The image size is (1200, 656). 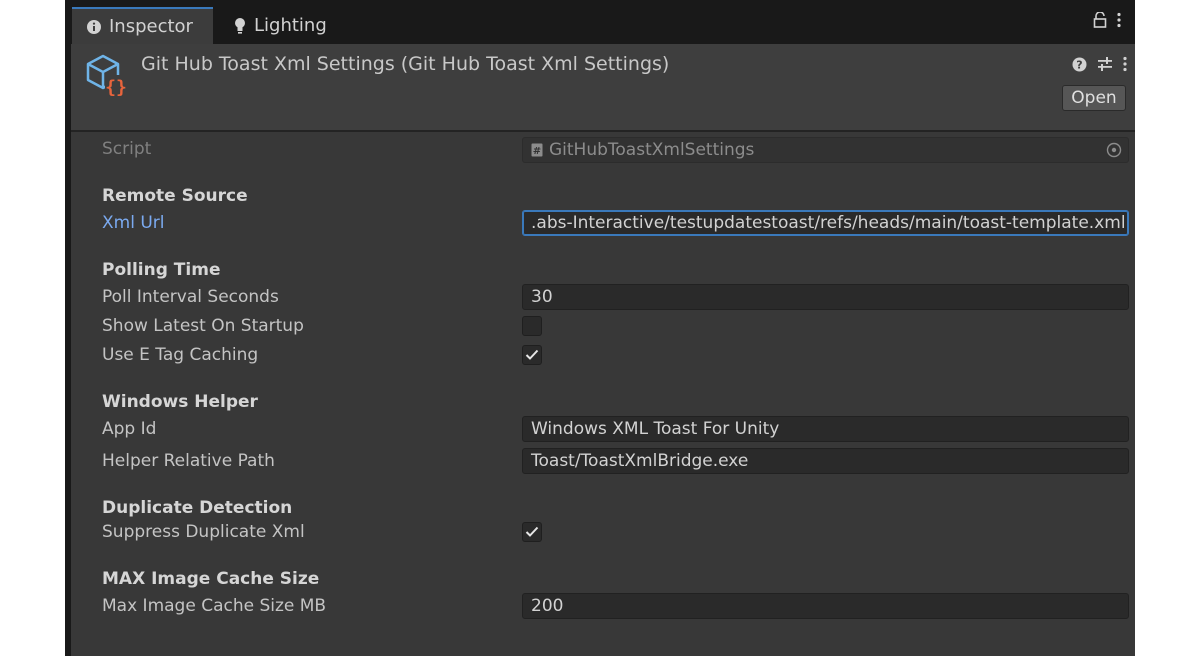 I want to click on etag-caching-checkbox, so click(x=532, y=355).